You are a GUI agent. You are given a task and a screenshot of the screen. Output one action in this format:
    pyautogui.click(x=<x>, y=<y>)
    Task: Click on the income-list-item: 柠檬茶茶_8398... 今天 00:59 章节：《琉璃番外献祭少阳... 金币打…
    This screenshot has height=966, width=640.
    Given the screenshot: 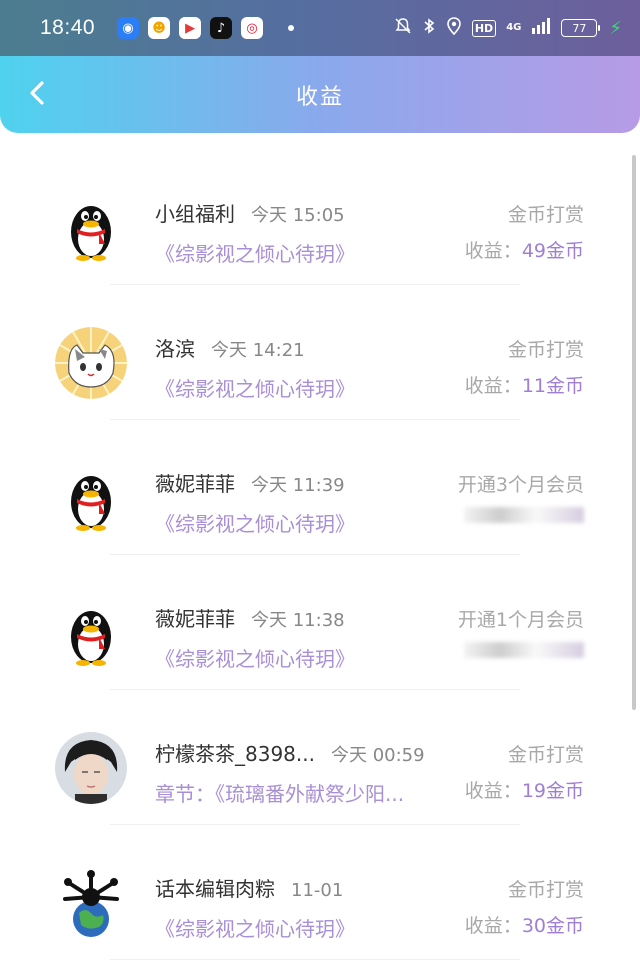 What is the action you would take?
    pyautogui.click(x=310, y=757)
    